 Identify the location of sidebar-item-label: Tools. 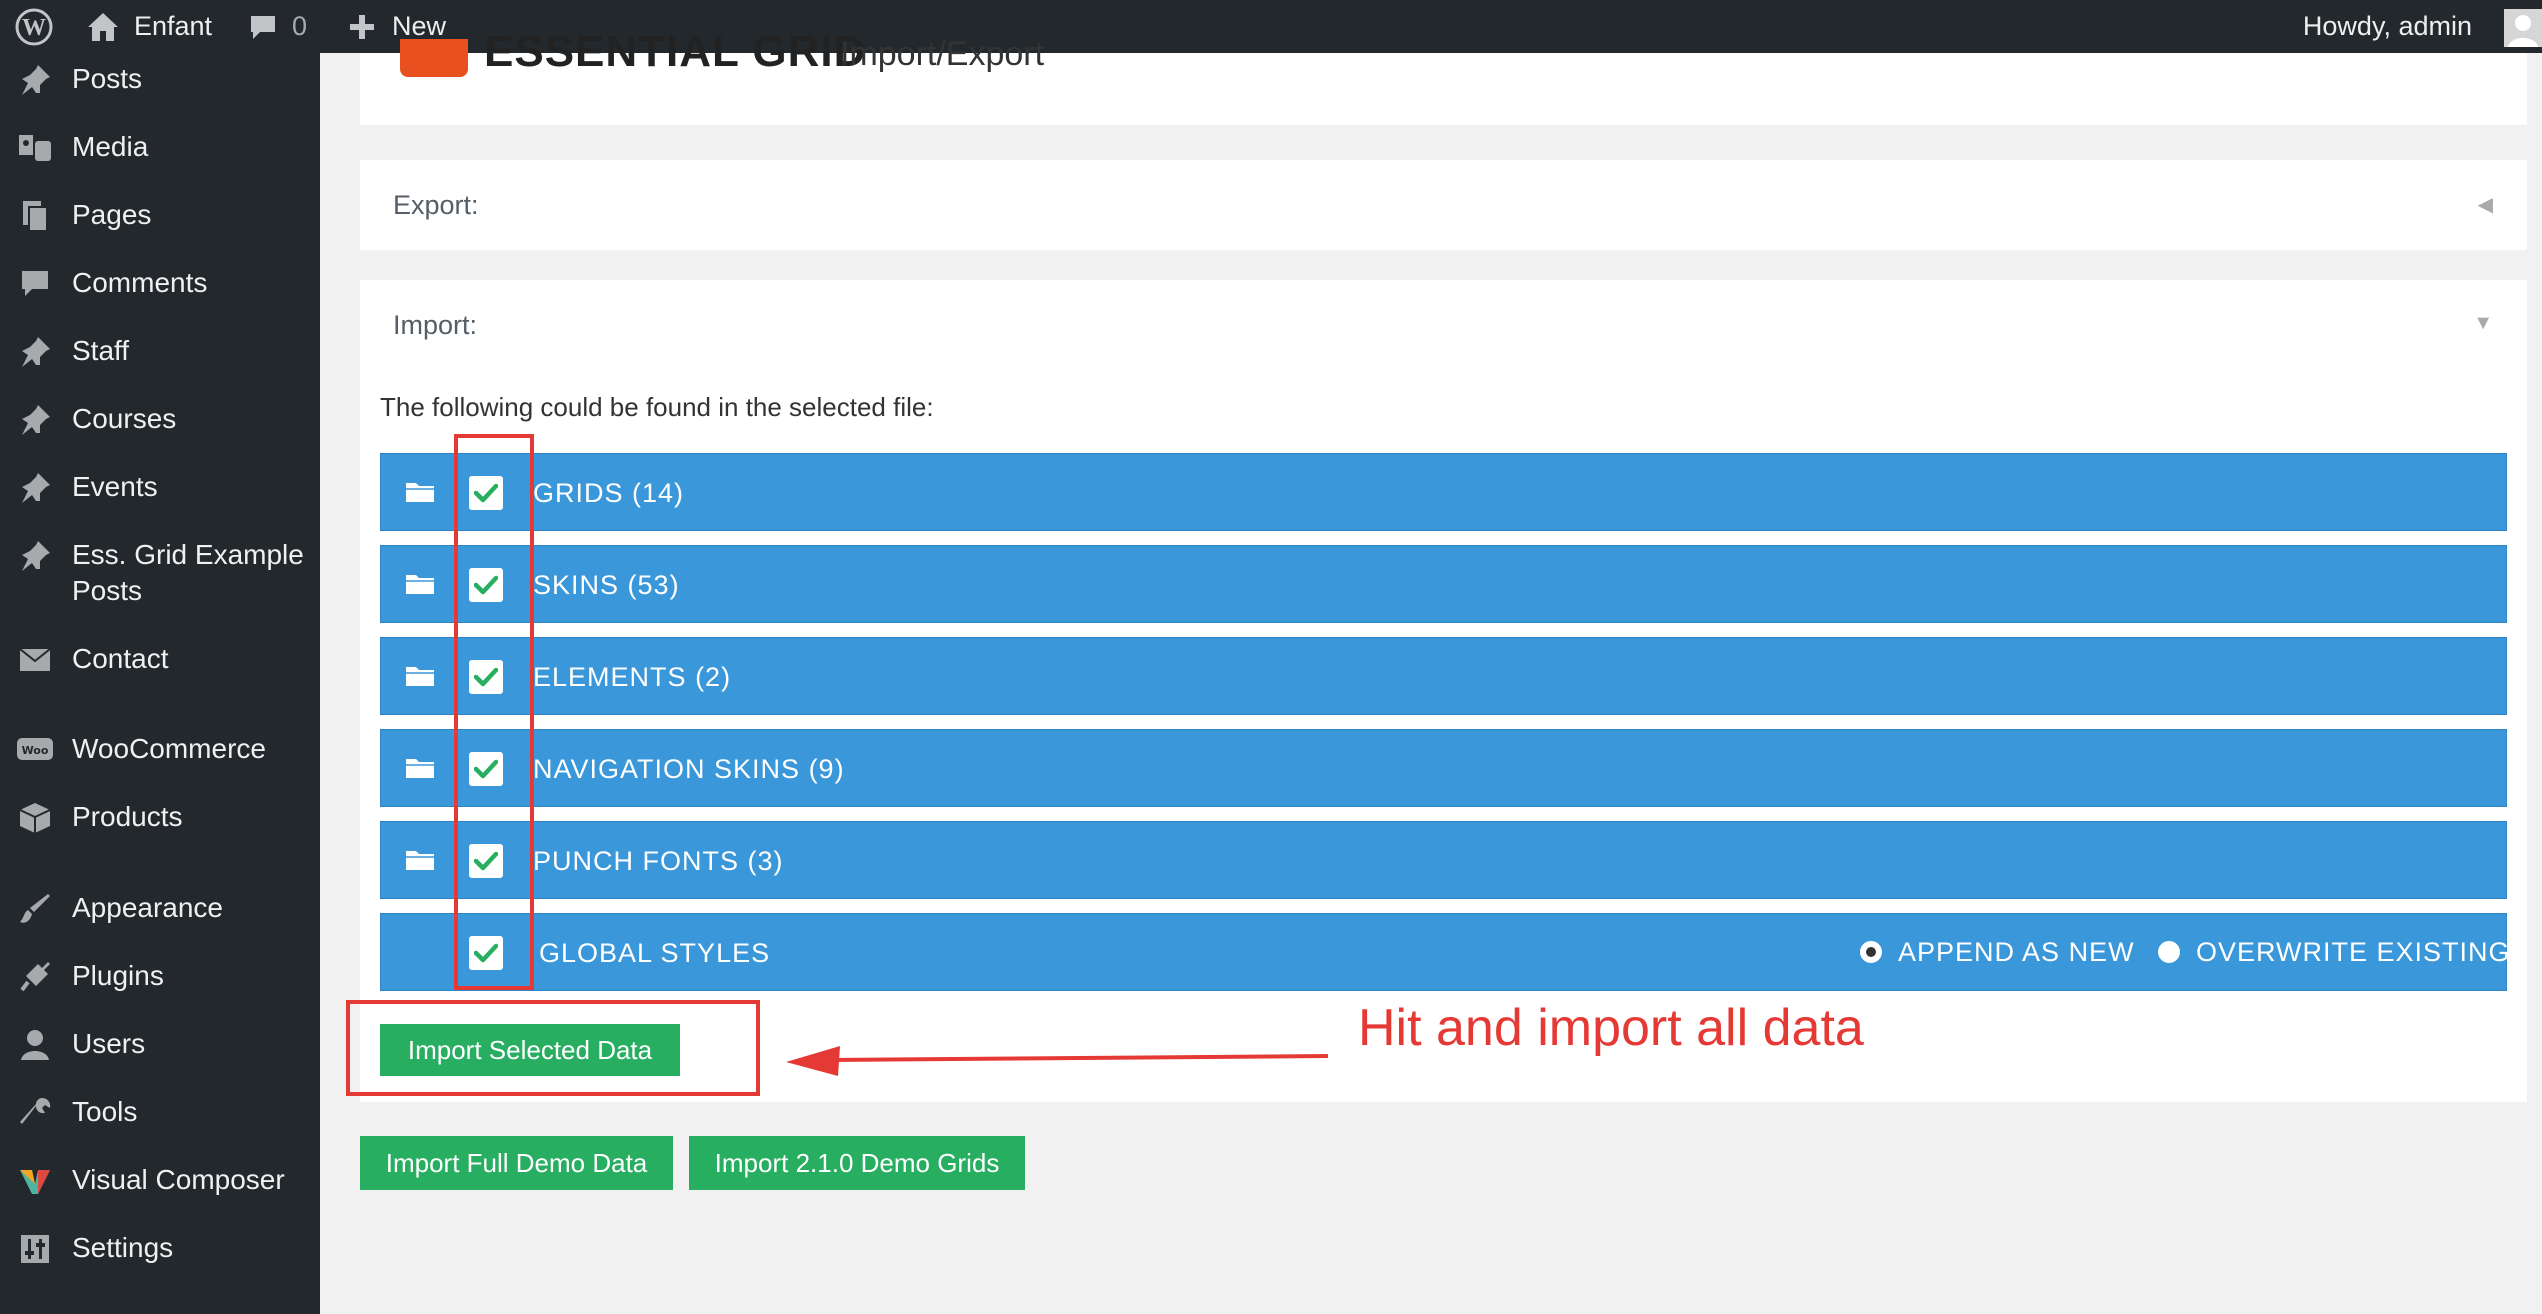
(105, 1111).